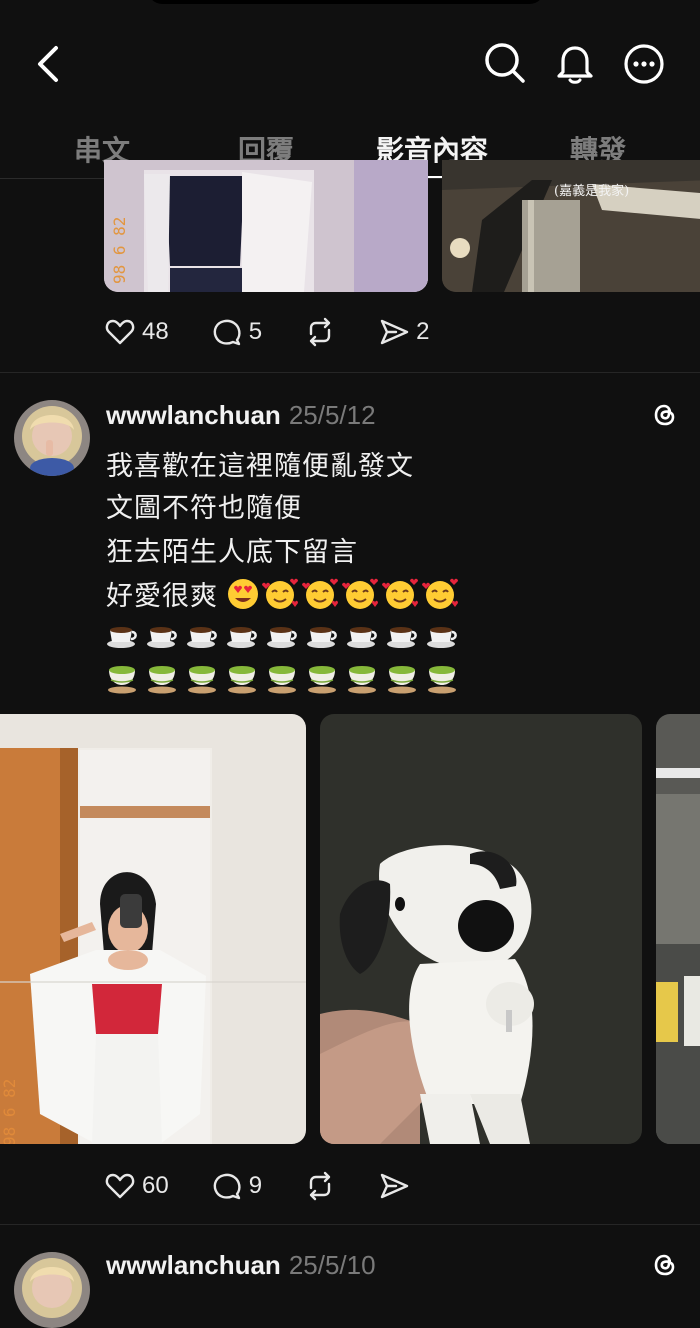  I want to click on share-count: 2, so click(423, 331).